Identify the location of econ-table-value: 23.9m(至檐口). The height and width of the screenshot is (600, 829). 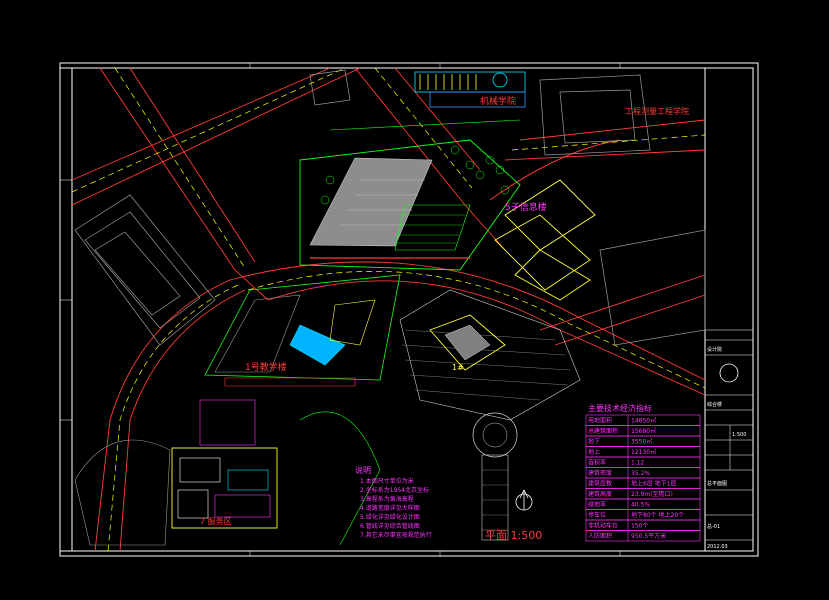
(652, 494).